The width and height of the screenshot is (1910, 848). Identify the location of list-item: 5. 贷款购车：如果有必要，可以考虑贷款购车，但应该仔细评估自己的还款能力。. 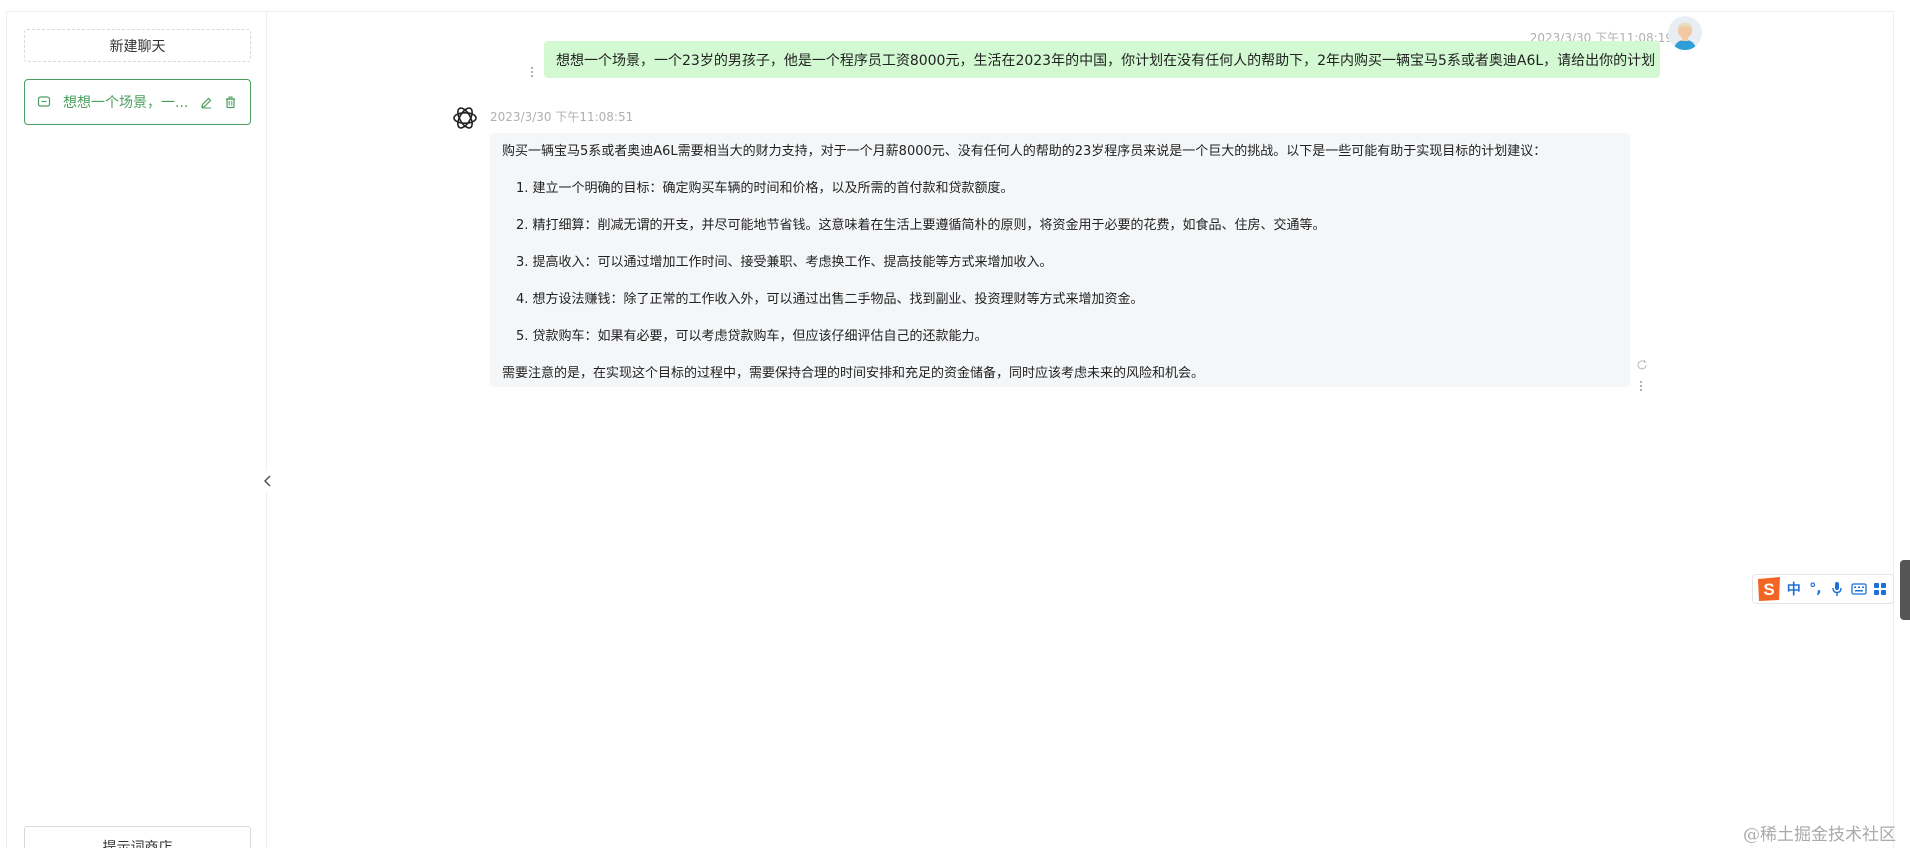
(752, 336).